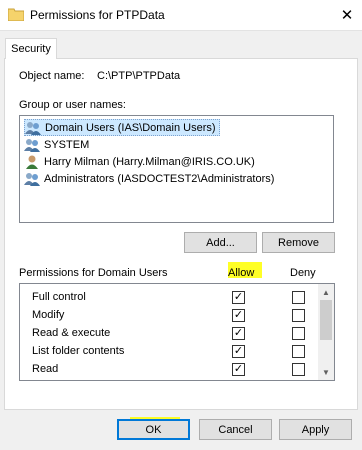 Image resolution: width=362 pixels, height=450 pixels. I want to click on allow-header: Allow, so click(241, 273).